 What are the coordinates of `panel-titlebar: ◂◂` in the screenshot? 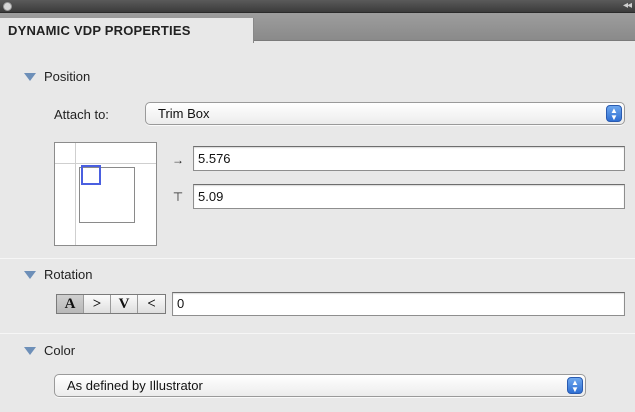 It's located at (317, 6).